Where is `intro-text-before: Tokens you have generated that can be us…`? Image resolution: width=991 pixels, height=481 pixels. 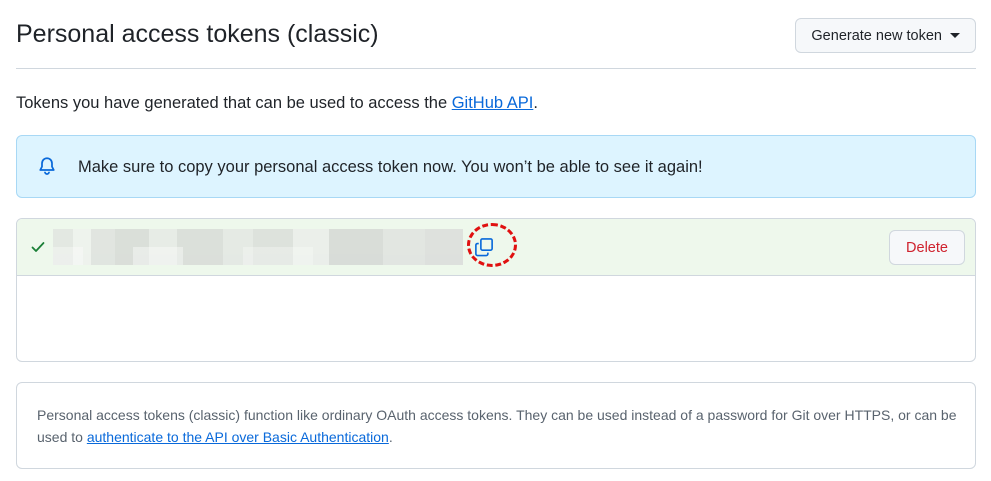 intro-text-before: Tokens you have generated that can be us… is located at coordinates (234, 103).